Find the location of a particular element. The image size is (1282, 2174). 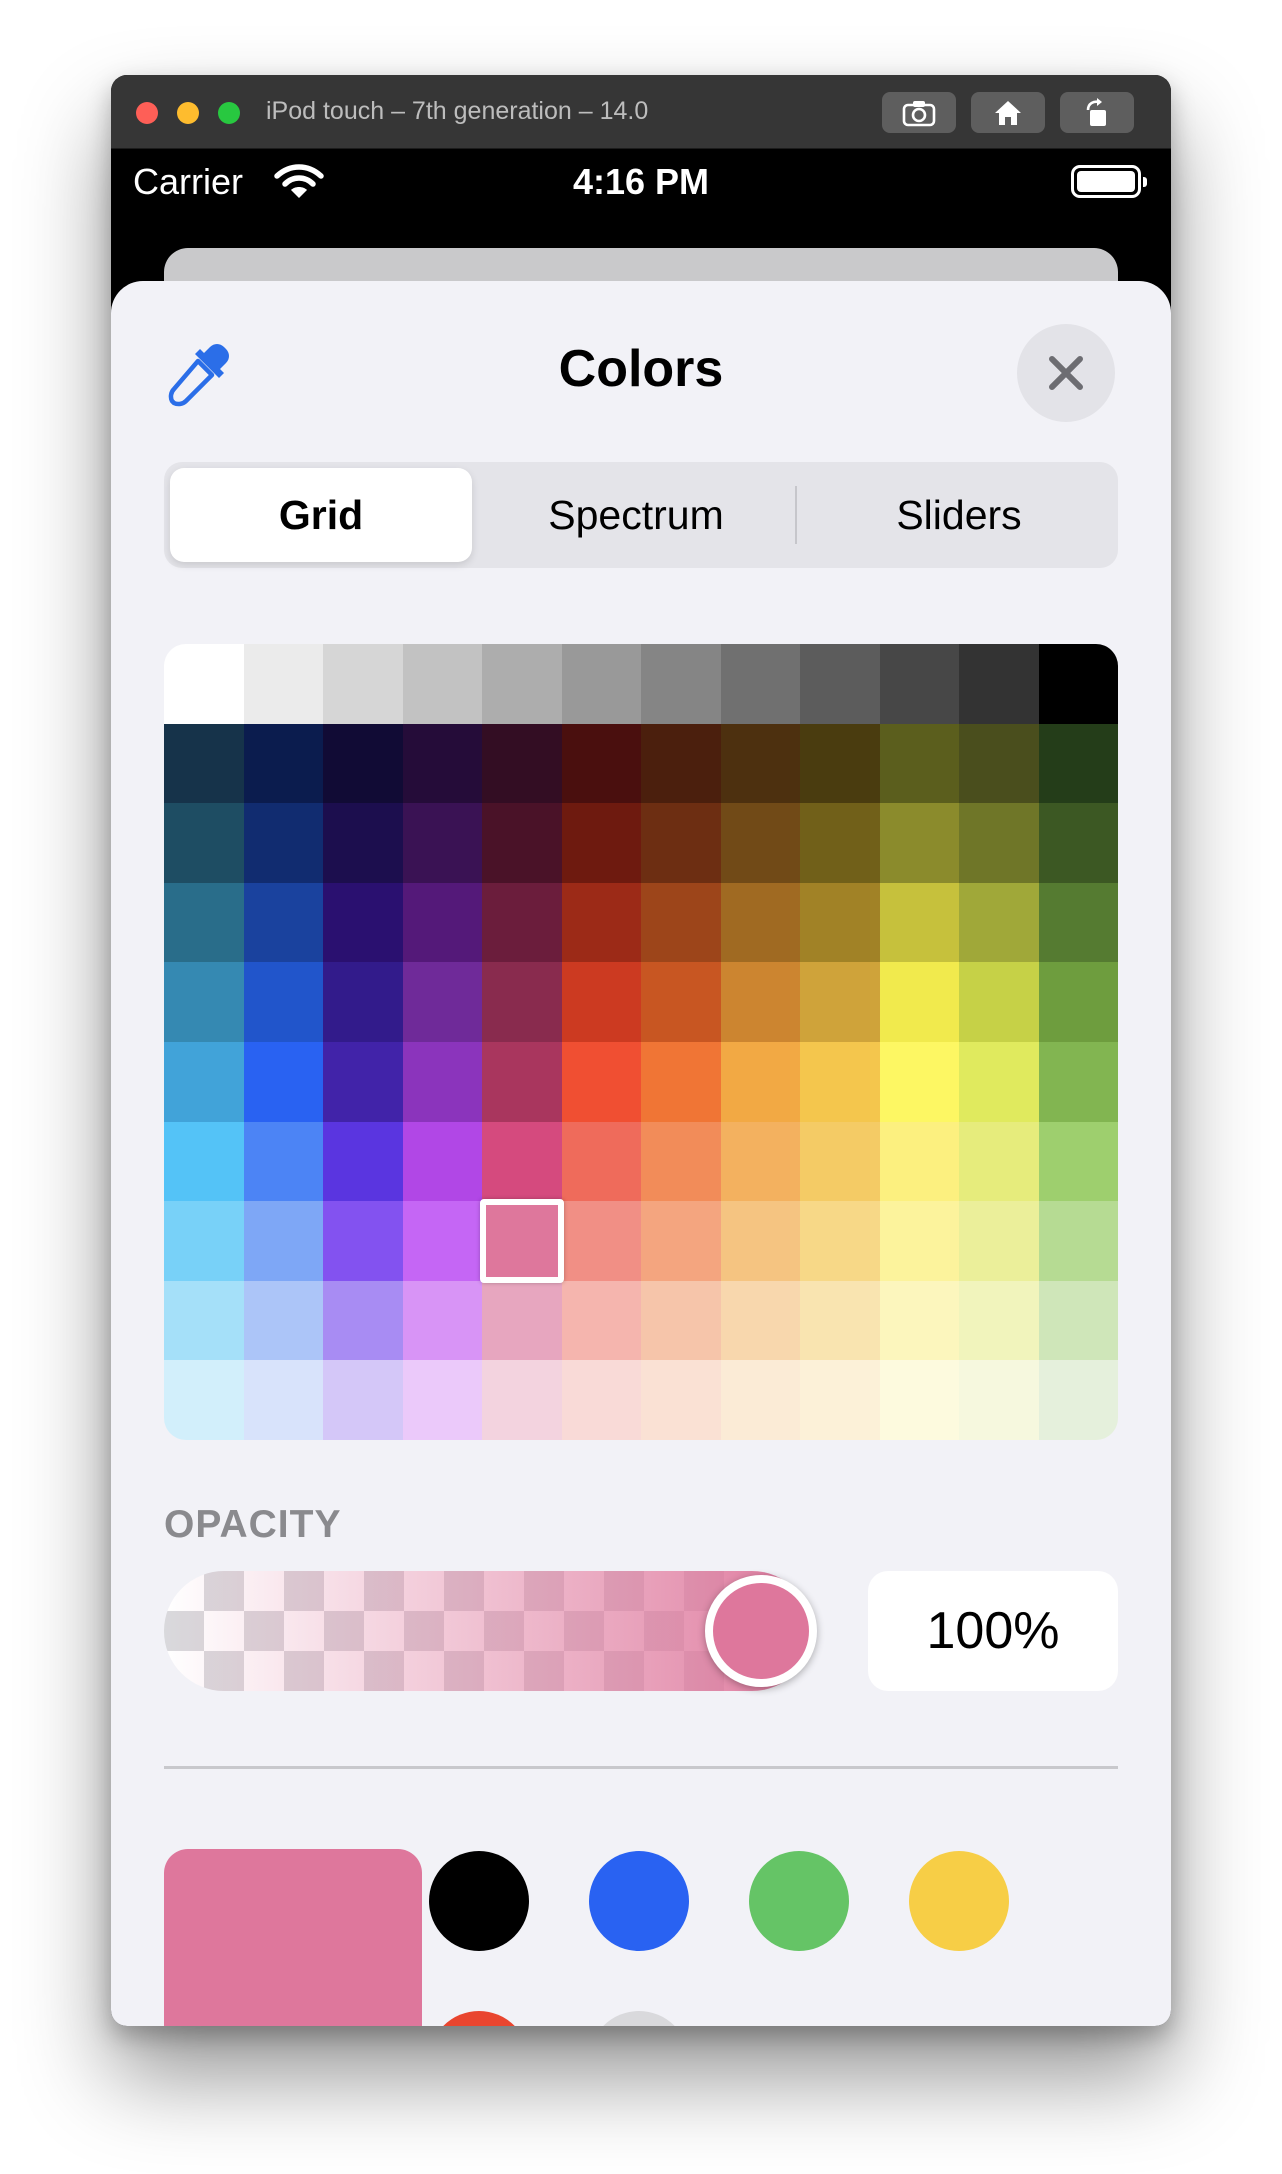

tab-sliders: Sliders is located at coordinates (959, 515).